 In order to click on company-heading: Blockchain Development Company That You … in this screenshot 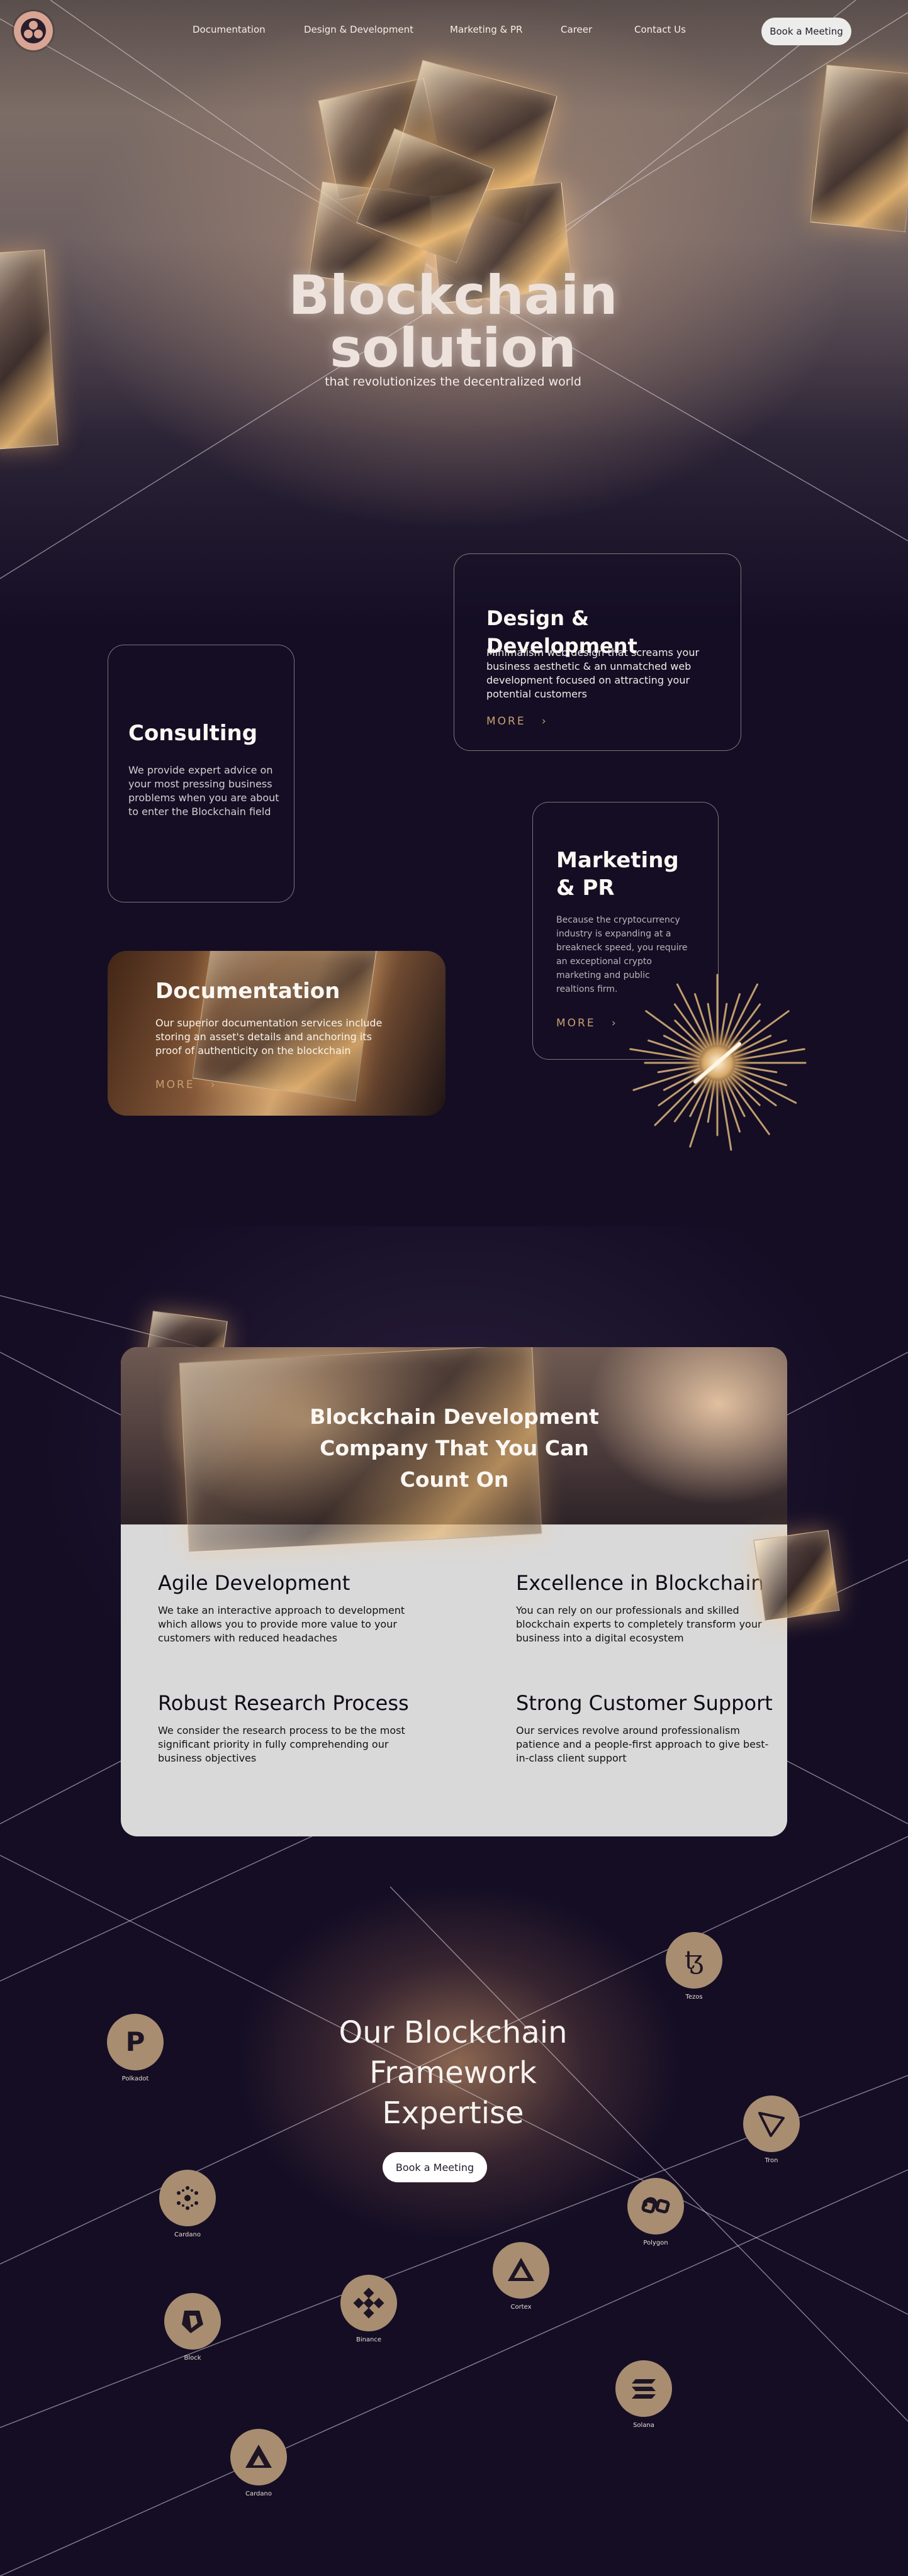, I will do `click(454, 1448)`.